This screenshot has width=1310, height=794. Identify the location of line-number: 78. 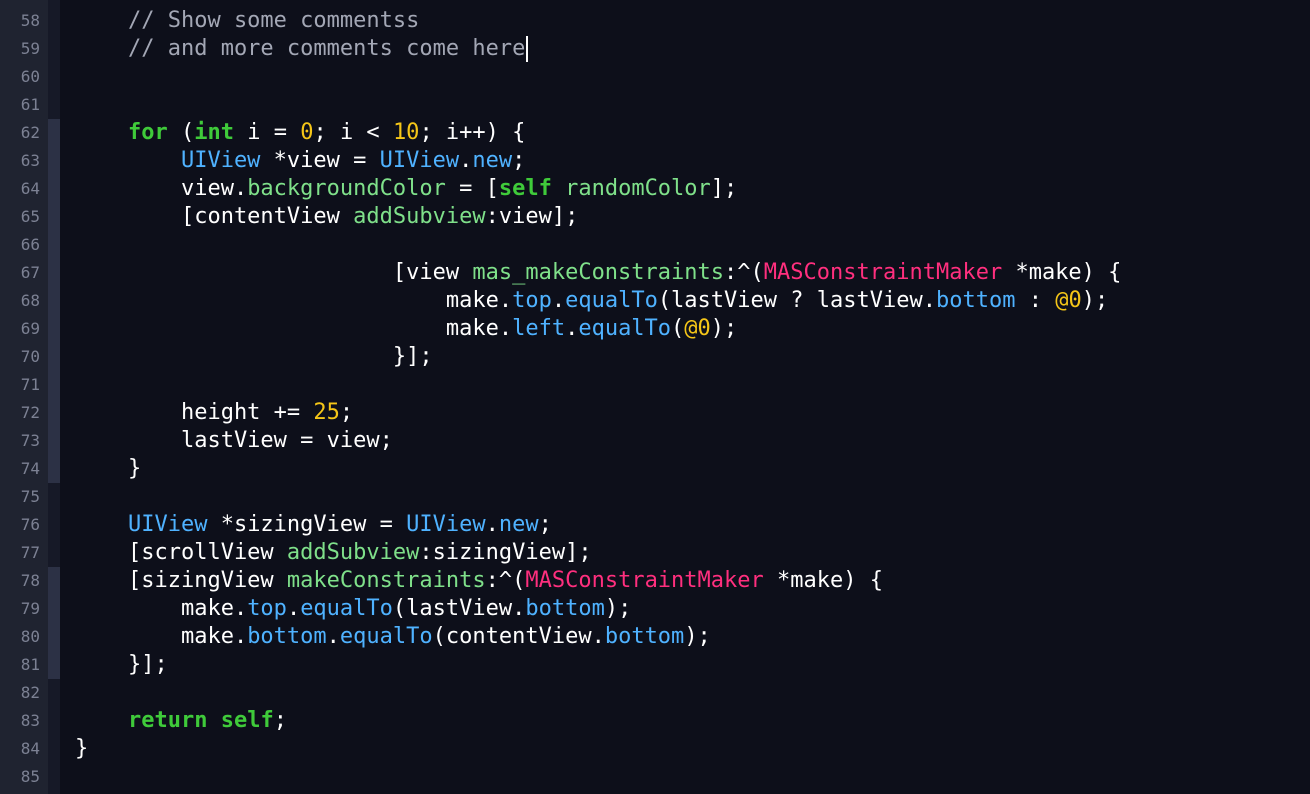
(30, 580).